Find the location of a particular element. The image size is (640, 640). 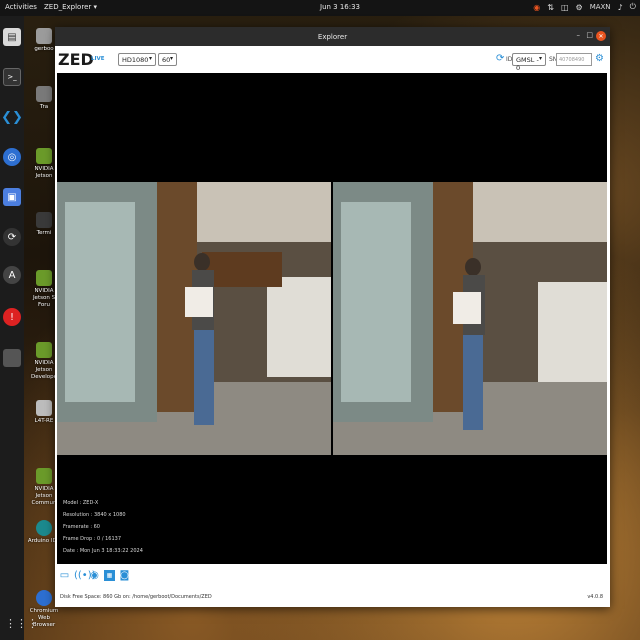

camera-id-select: GMSL - 0 ▾ is located at coordinates (529, 62).